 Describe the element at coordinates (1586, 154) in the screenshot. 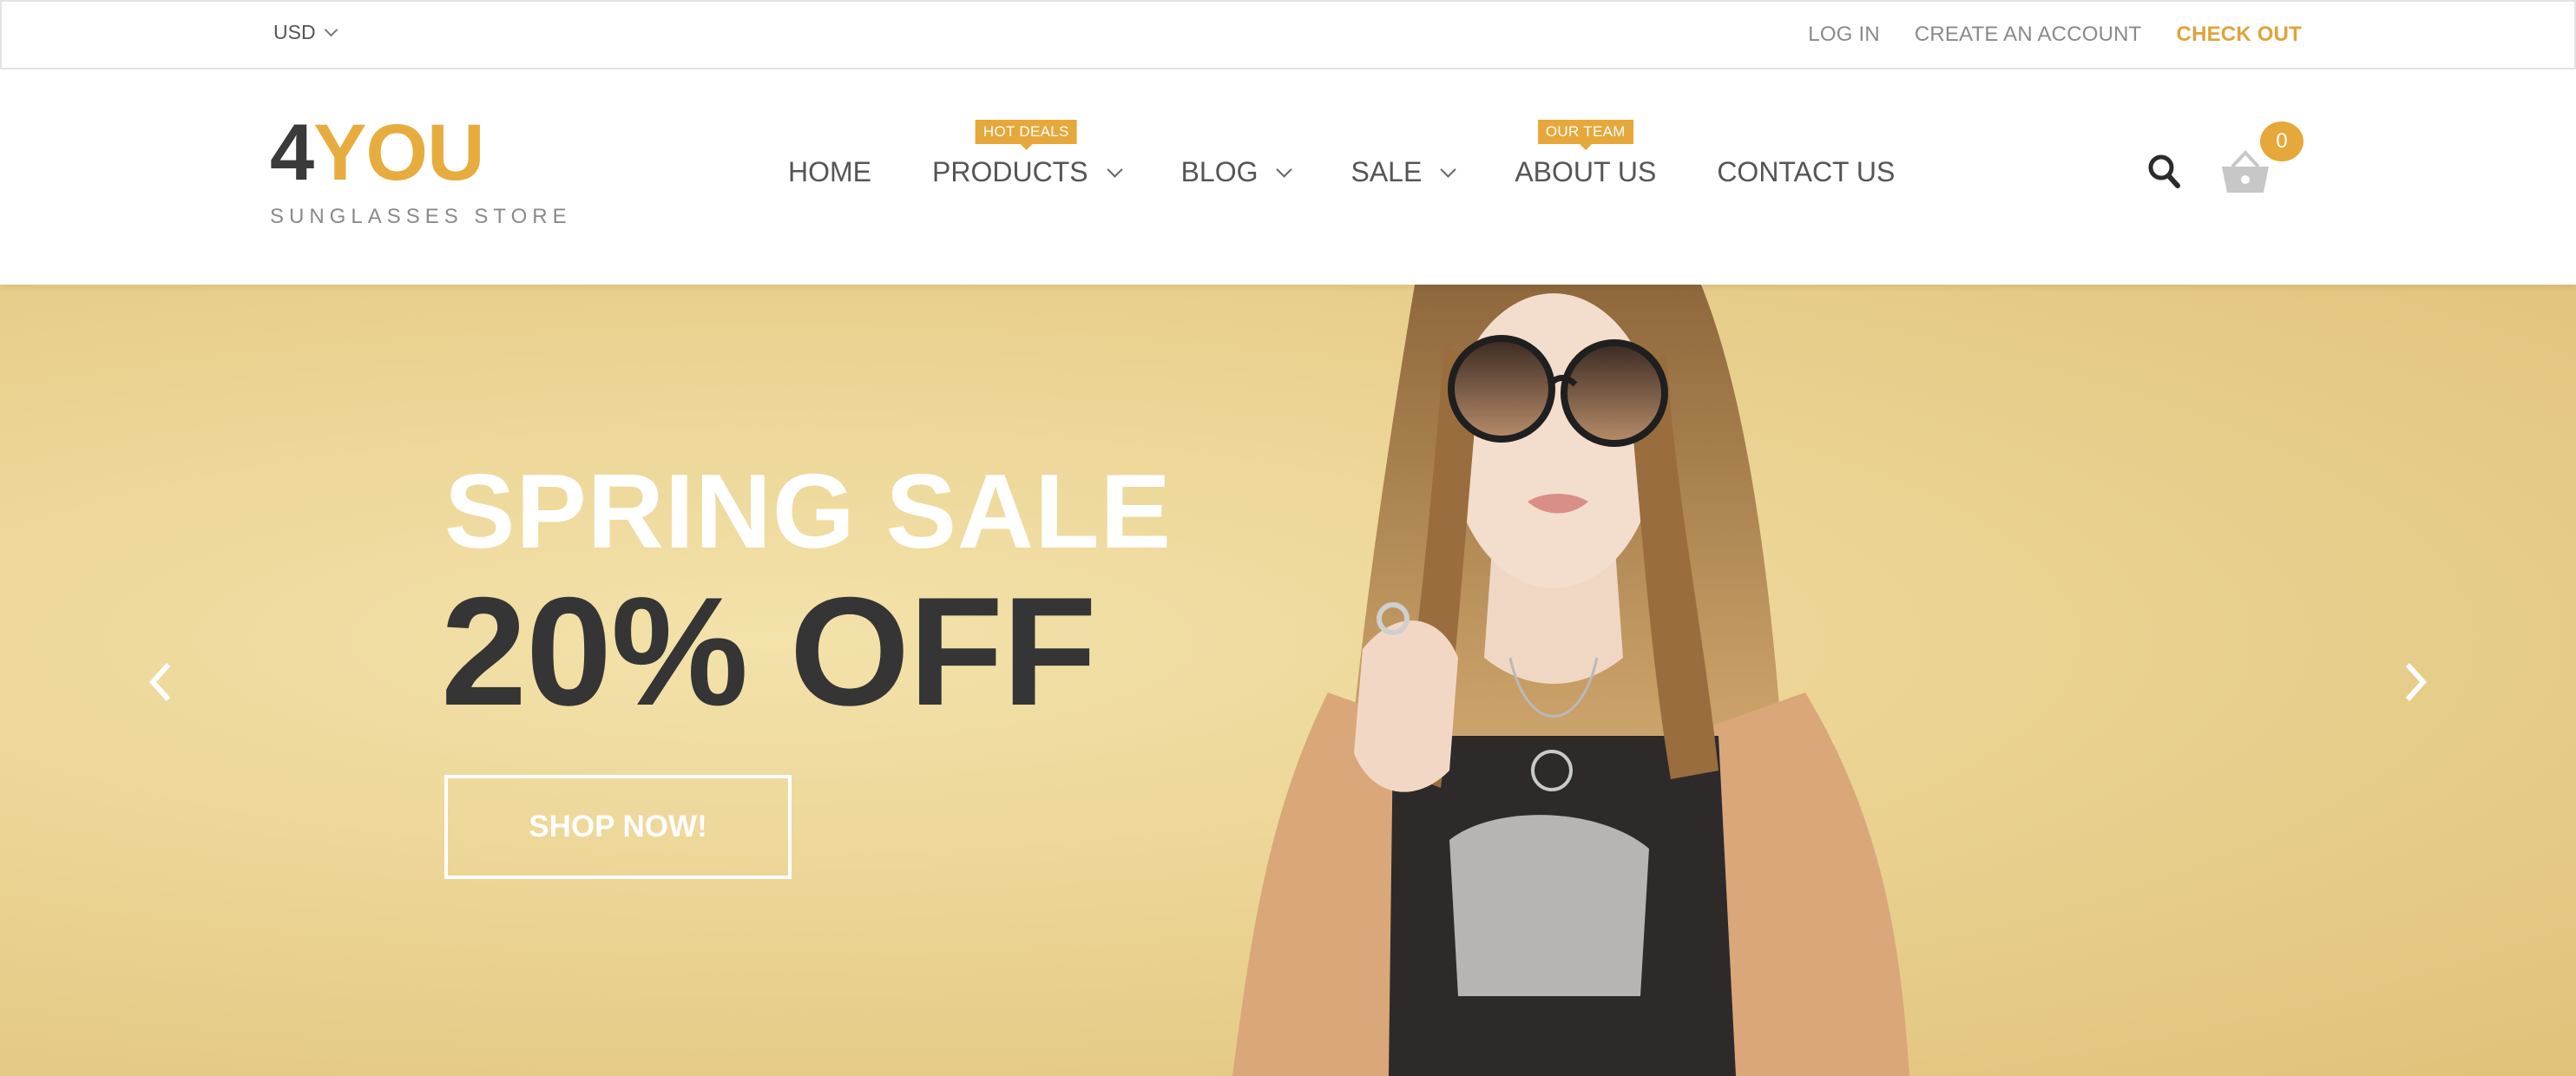

I see `nav-item-about: OUR TEAM ABOUT US` at that location.